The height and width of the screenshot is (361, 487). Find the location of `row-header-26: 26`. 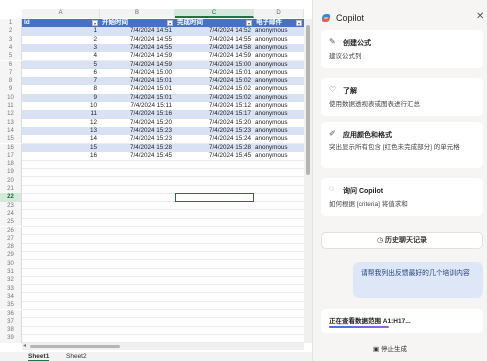

row-header-26: 26 is located at coordinates (11, 230).